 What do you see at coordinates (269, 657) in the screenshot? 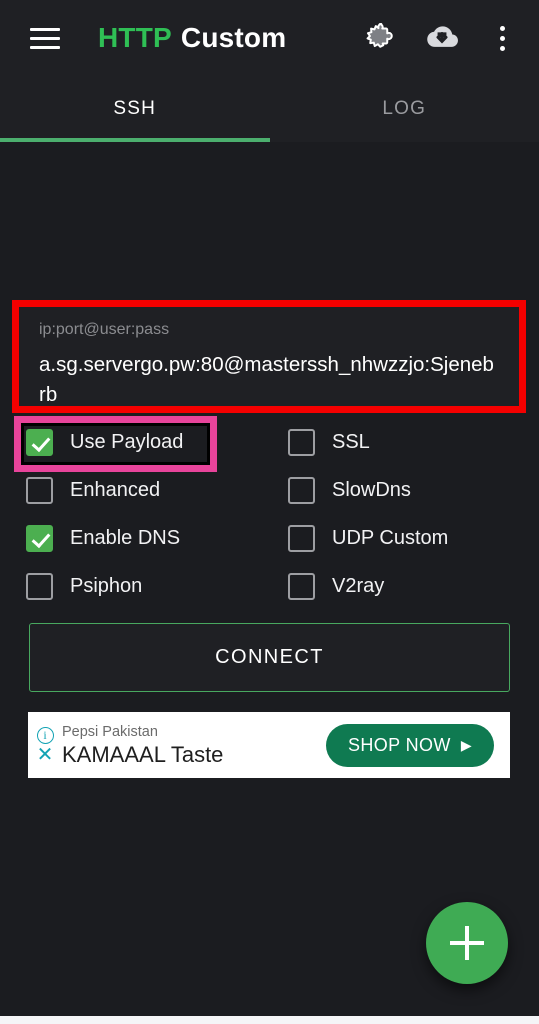
I see `connect-button: CONNECT` at bounding box center [269, 657].